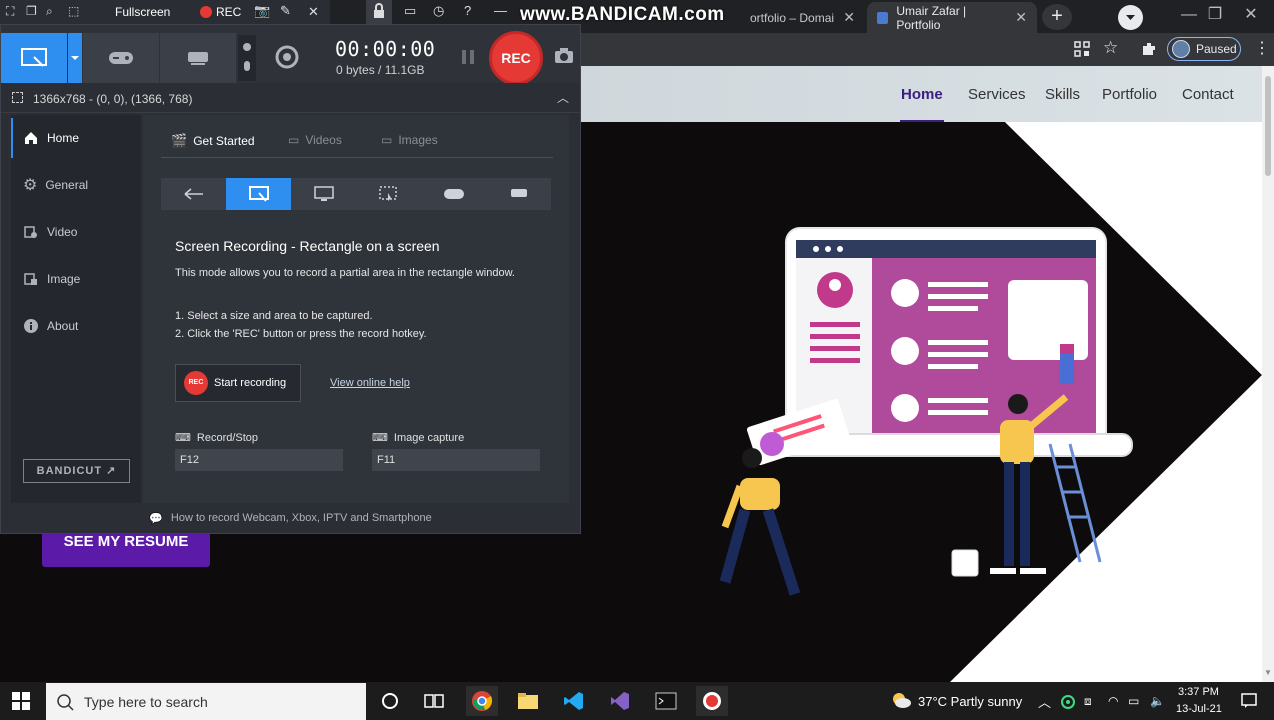 The image size is (1274, 720). Describe the element at coordinates (620, 701) in the screenshot. I see `visual-studio-icon` at that location.